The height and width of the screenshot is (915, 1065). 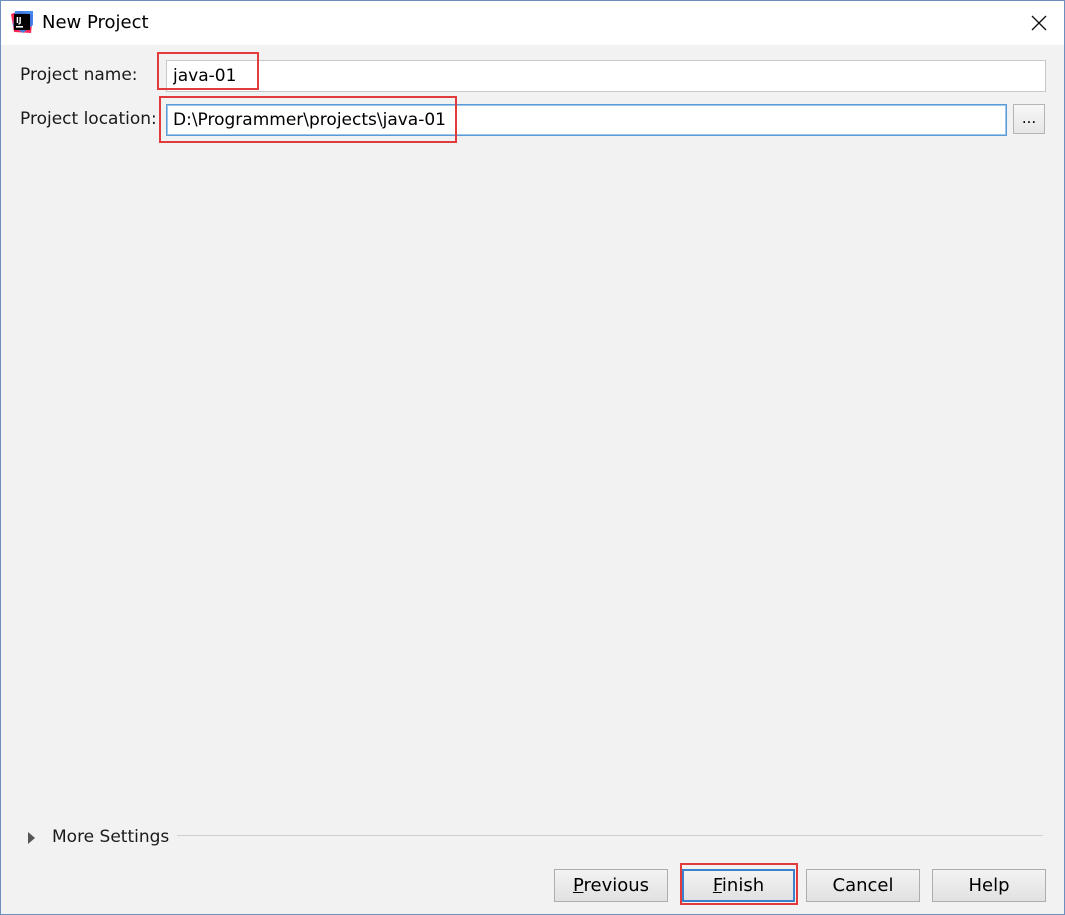 What do you see at coordinates (111, 837) in the screenshot?
I see `more-settings-label: More Settings` at bounding box center [111, 837].